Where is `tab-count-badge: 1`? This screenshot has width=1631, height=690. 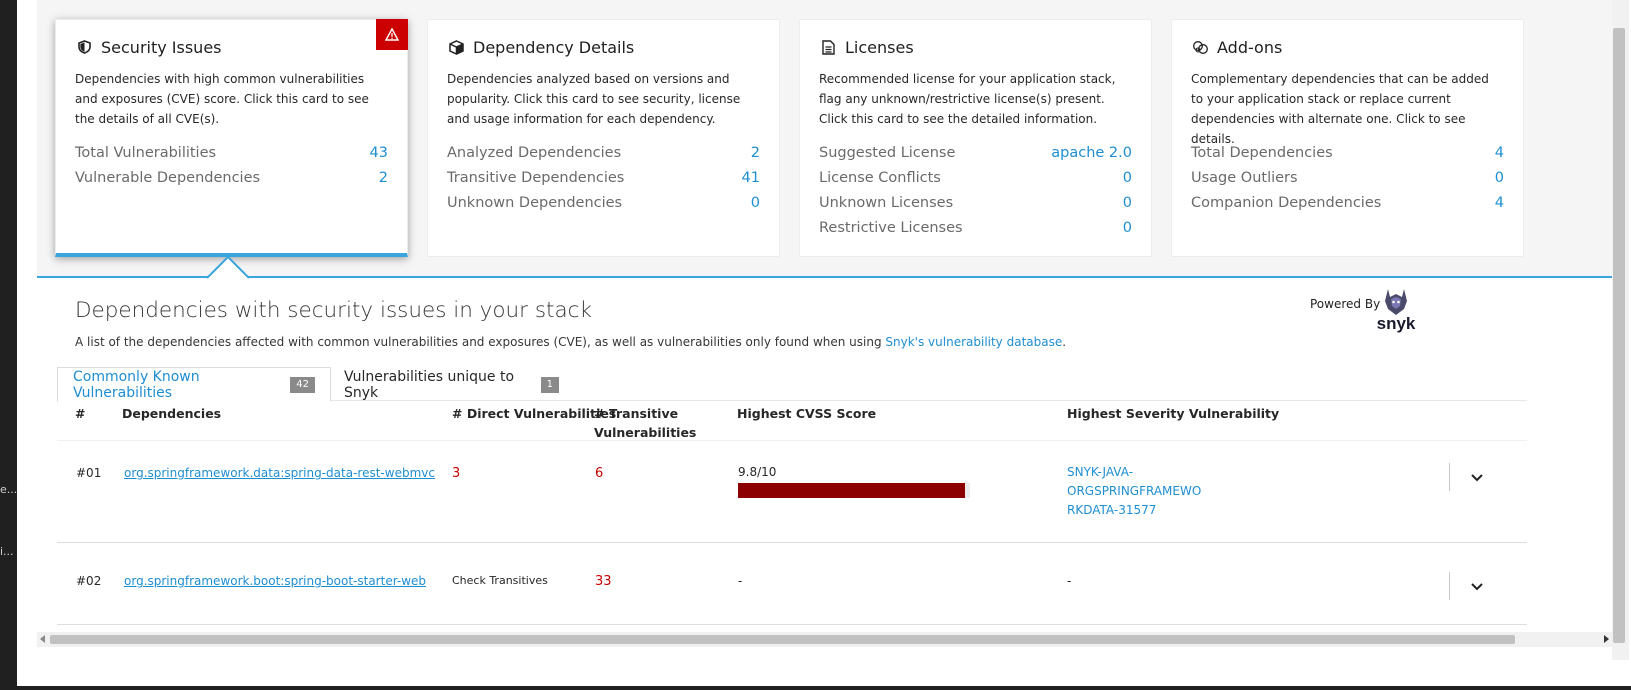 tab-count-badge: 1 is located at coordinates (549, 384).